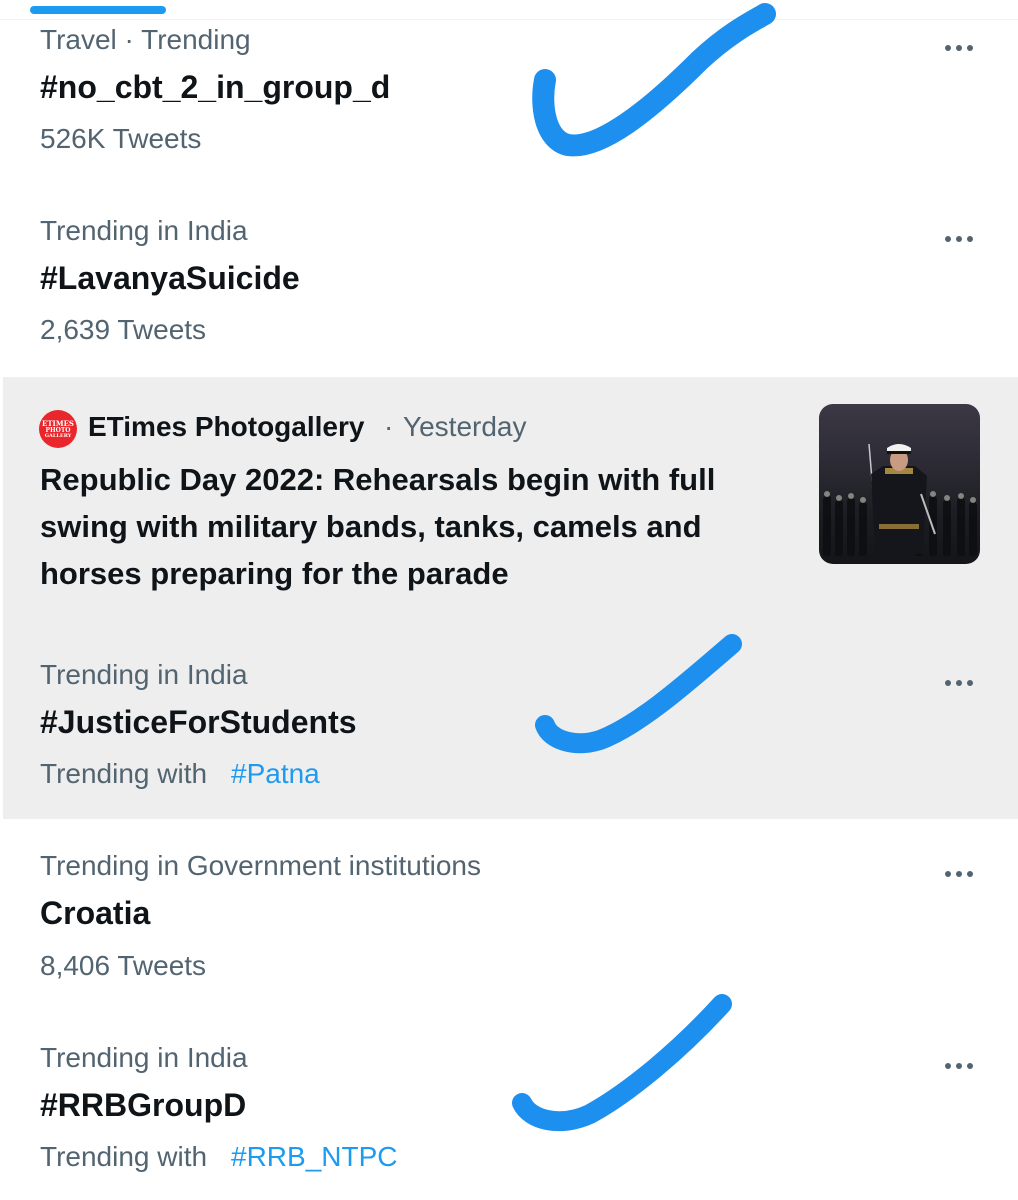 Image resolution: width=1018 pixels, height=1200 pixels. I want to click on trend-context: Trending in Government institutions, so click(260, 865).